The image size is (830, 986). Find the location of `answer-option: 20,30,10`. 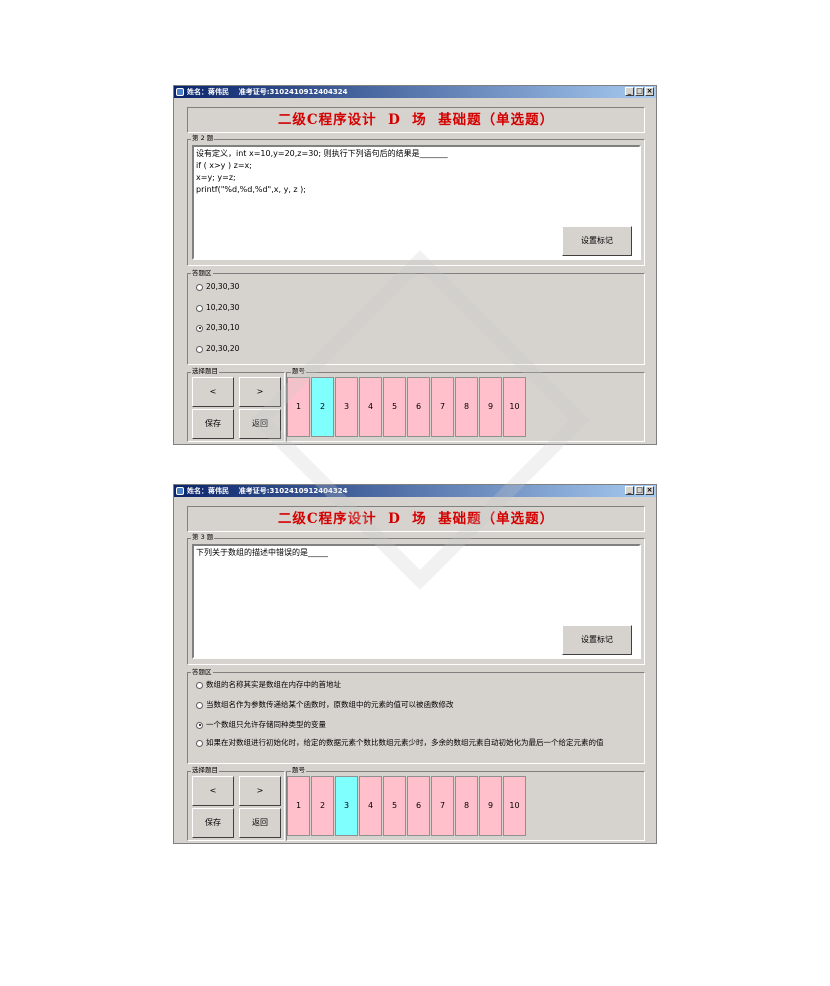

answer-option: 20,30,10 is located at coordinates (217, 328).